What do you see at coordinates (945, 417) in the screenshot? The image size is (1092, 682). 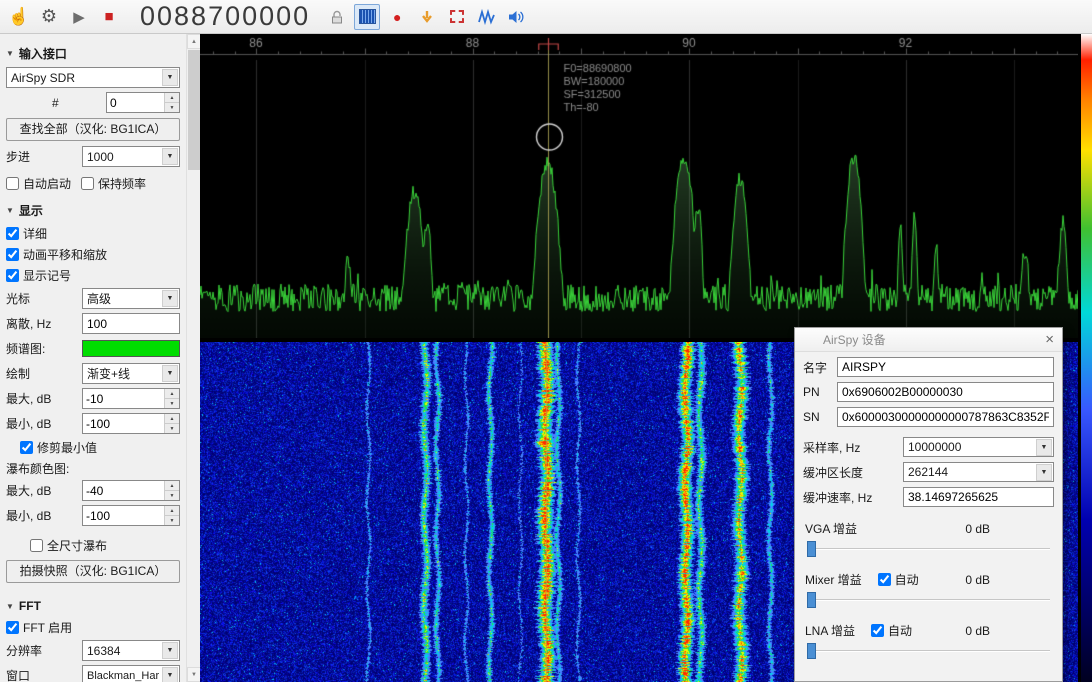 I see `sn-input` at bounding box center [945, 417].